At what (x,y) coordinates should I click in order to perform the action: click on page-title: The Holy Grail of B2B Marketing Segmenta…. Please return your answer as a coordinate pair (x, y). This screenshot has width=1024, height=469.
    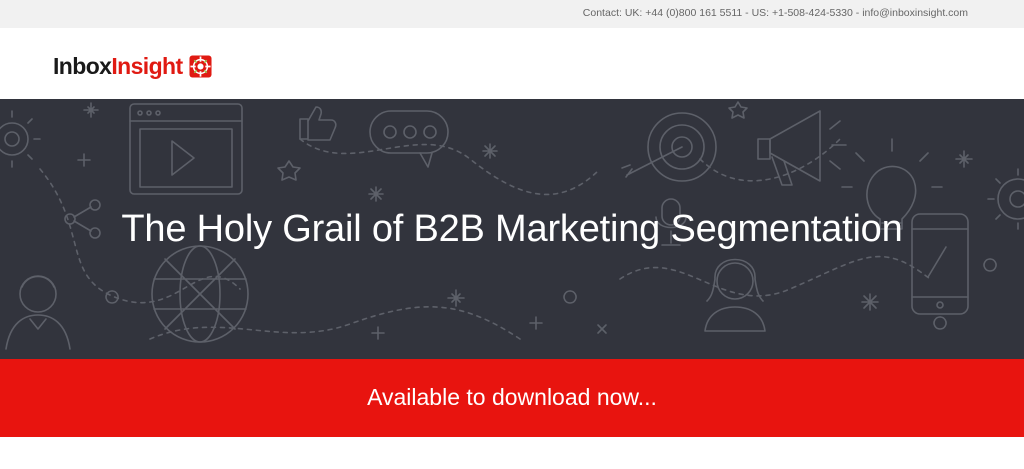
    Looking at the image, I should click on (512, 229).